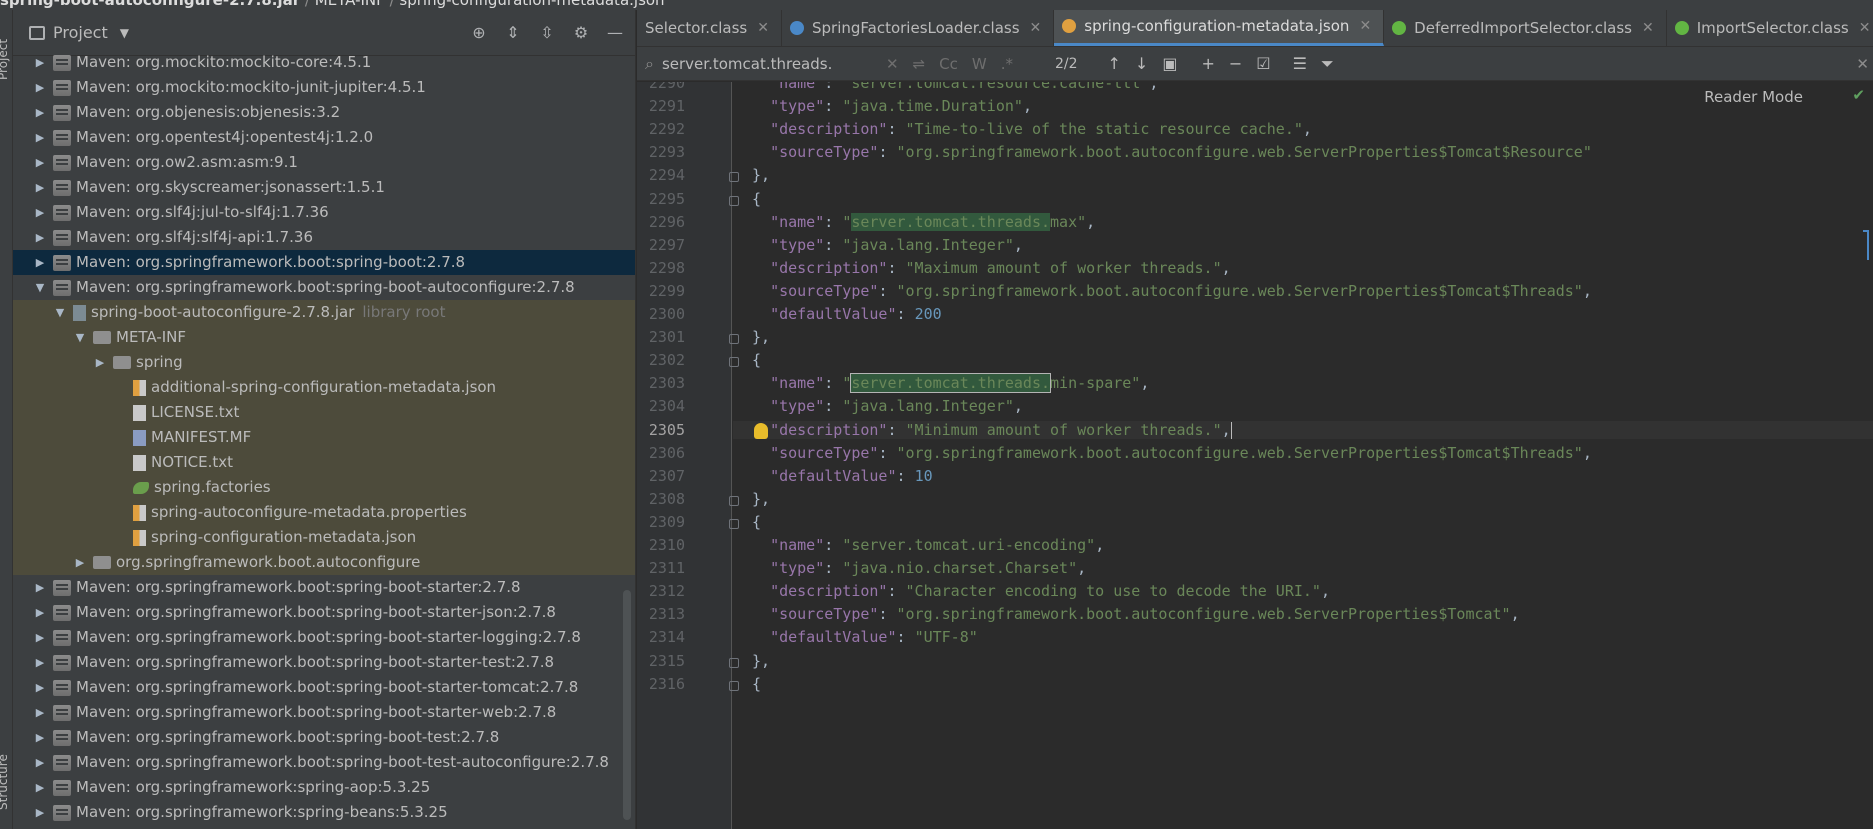 The width and height of the screenshot is (1873, 829). Describe the element at coordinates (761, 430) in the screenshot. I see `lightbulb-icon` at that location.